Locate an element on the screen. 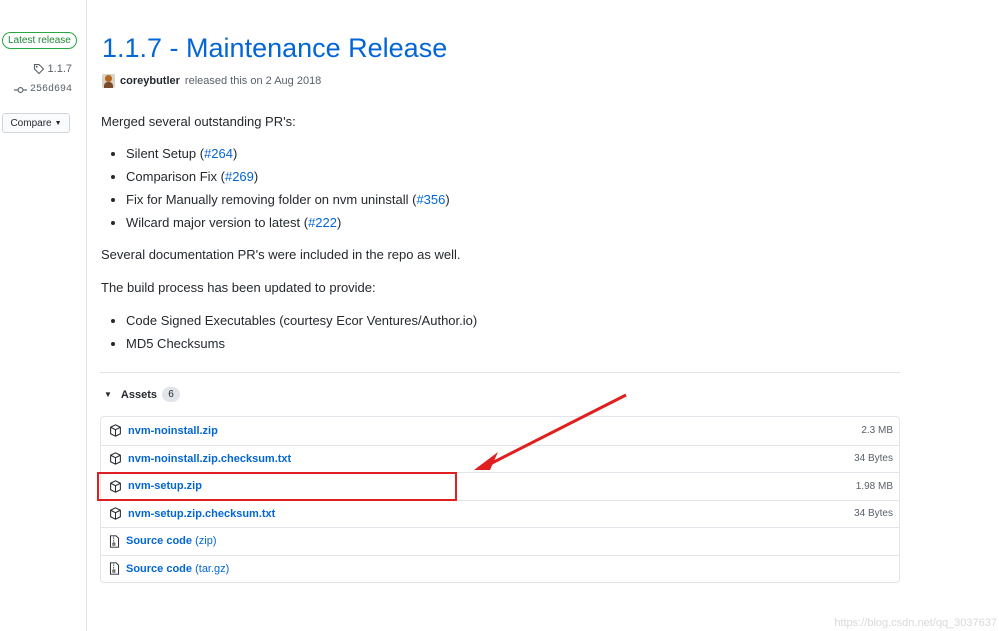  assets-label: Assets is located at coordinates (138, 394).